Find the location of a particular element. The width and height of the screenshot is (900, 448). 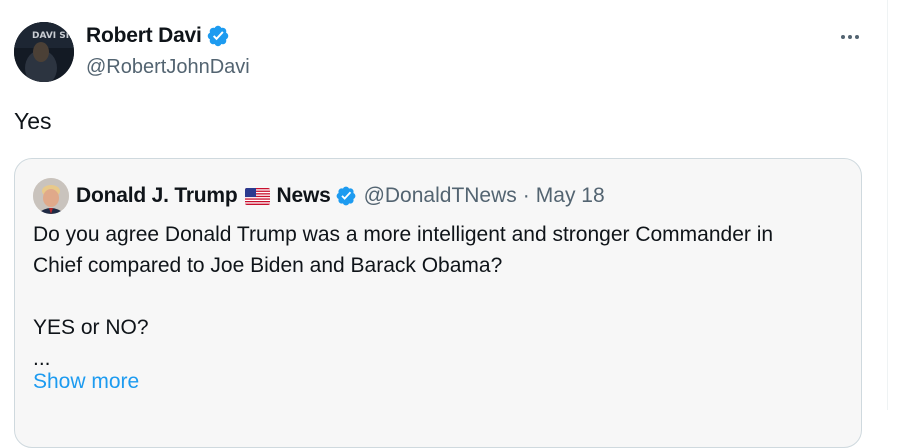

us-flag-icon is located at coordinates (257, 196).